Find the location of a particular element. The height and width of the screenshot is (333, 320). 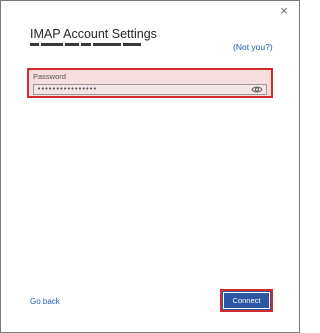

password-input: •••••••••••••••• is located at coordinates (150, 89).